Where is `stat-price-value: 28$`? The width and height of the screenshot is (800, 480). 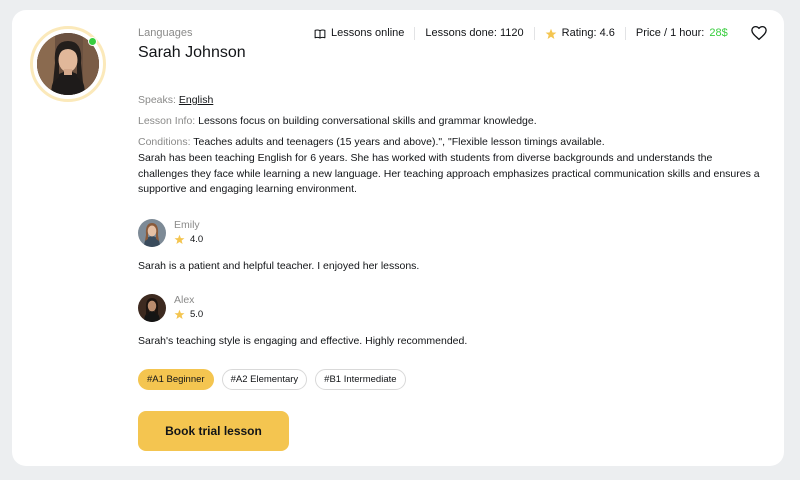 stat-price-value: 28$ is located at coordinates (718, 33).